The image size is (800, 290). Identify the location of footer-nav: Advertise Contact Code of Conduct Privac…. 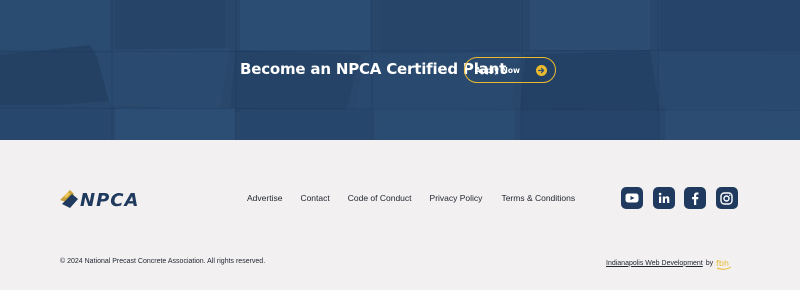
(411, 198).